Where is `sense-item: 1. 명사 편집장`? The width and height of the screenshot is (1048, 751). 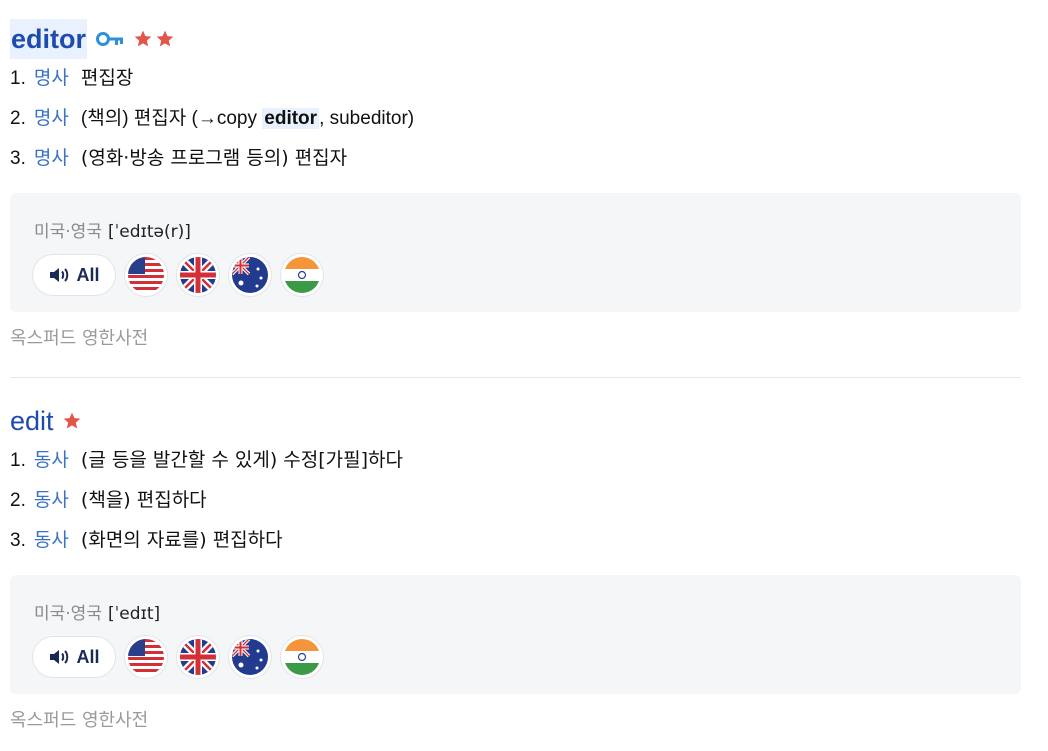
sense-item: 1. 명사 편집장 is located at coordinates (515, 80).